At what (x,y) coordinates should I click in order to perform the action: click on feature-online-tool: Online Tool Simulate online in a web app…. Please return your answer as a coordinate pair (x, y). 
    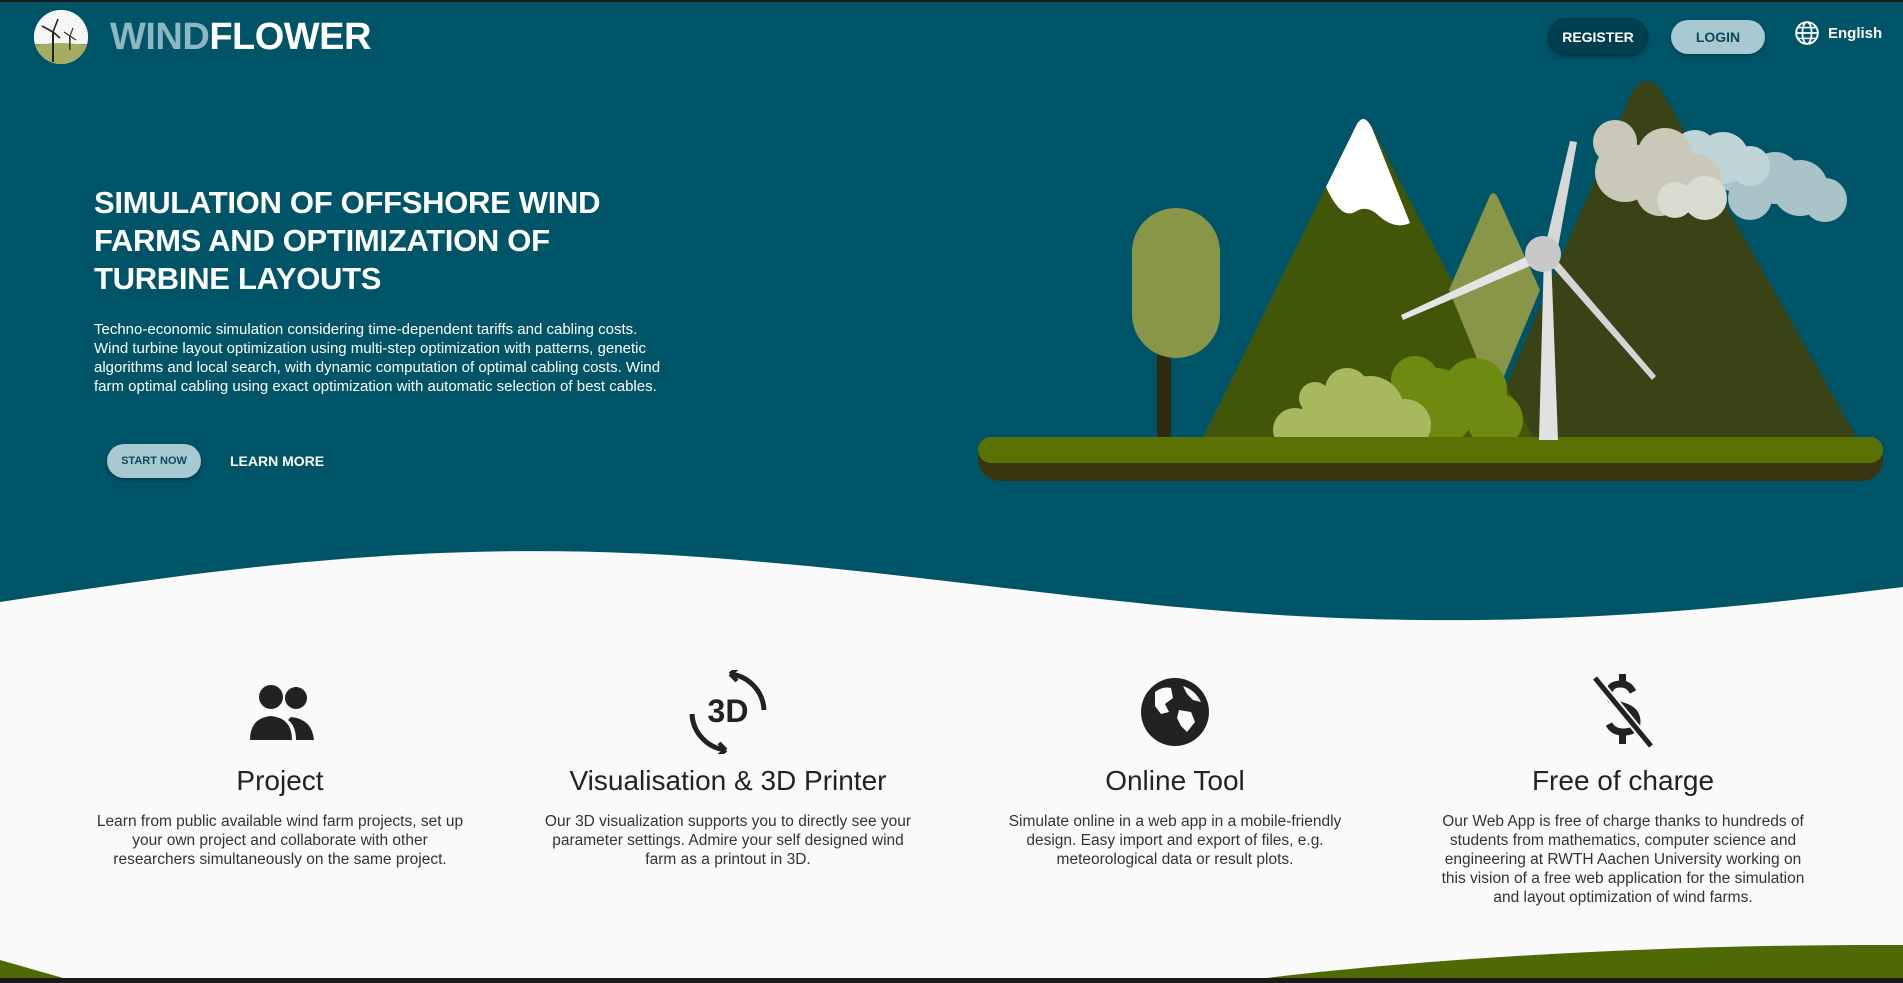
    Looking at the image, I should click on (1175, 769).